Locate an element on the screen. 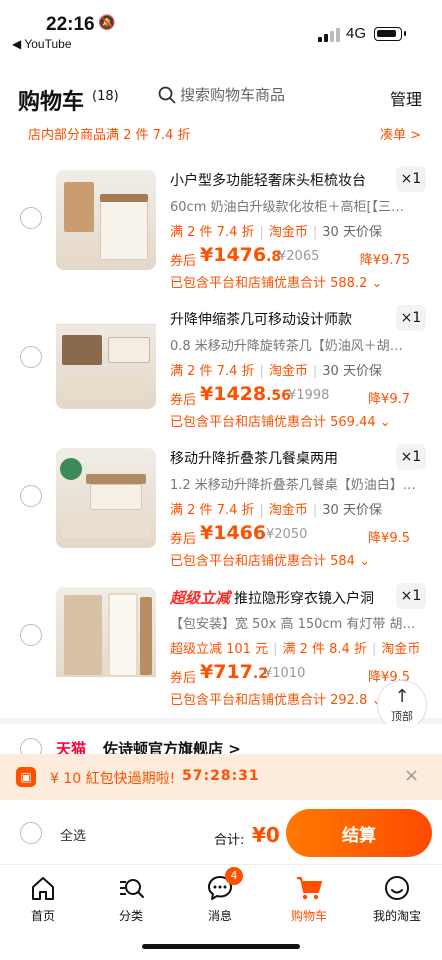  battery-icon is located at coordinates (390, 34).